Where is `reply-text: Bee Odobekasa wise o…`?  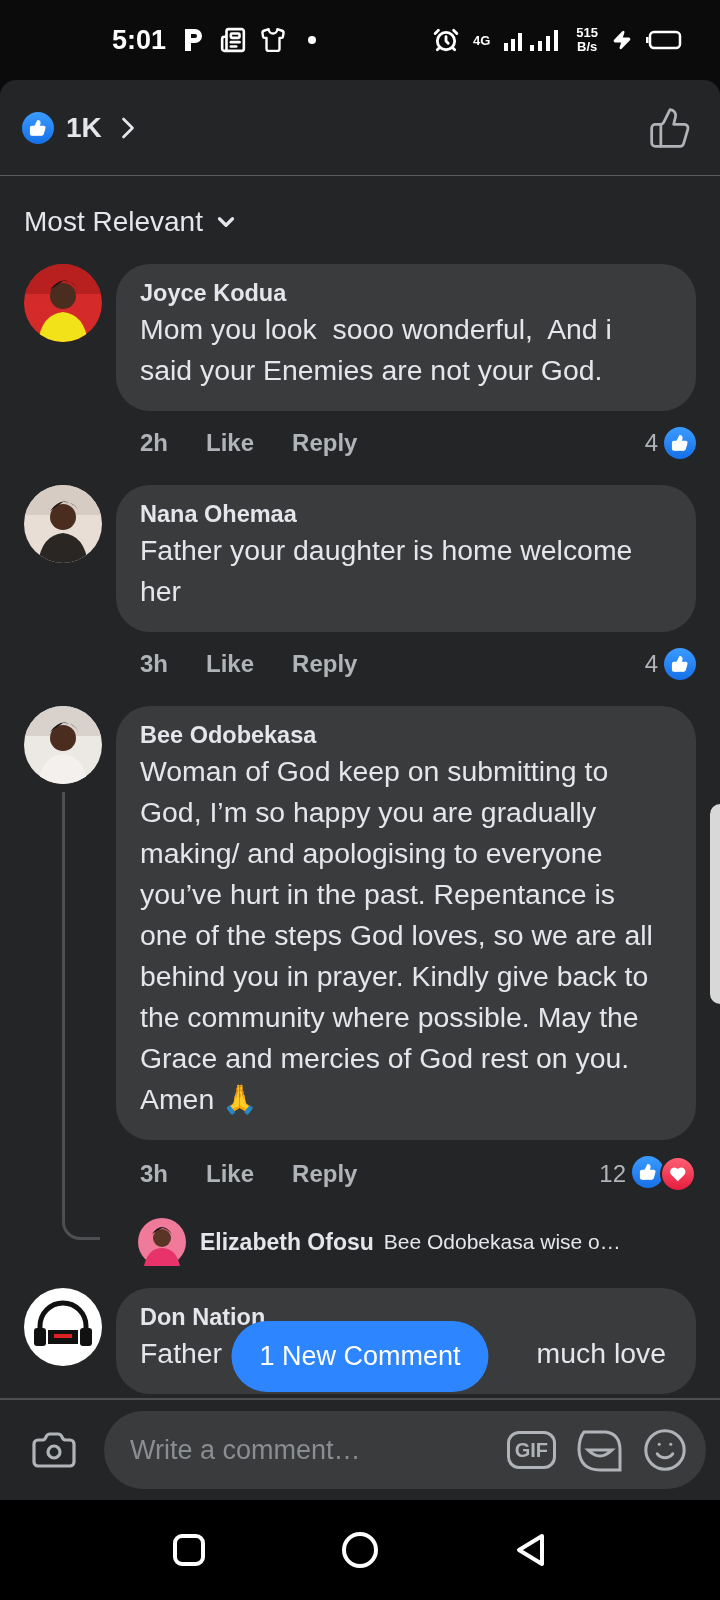
reply-text: Bee Odobekasa wise o… is located at coordinates (502, 1242).